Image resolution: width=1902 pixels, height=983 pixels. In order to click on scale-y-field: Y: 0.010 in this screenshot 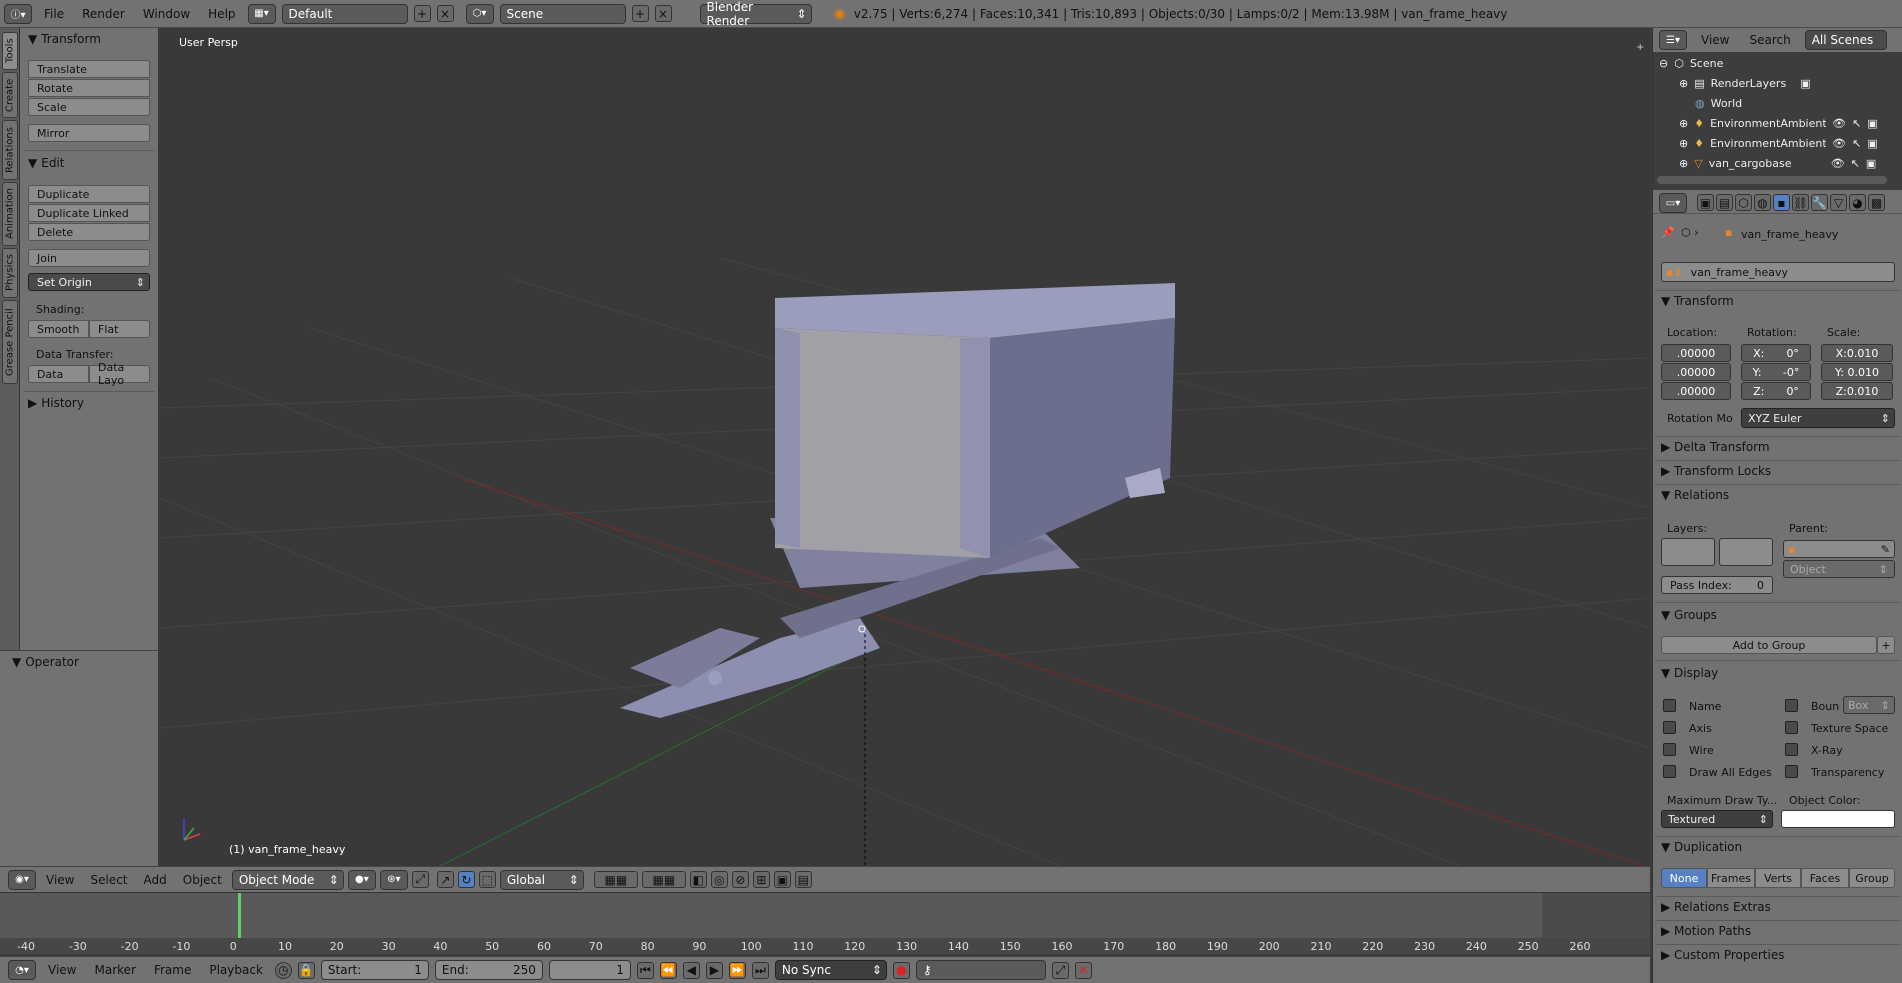, I will do `click(1857, 372)`.